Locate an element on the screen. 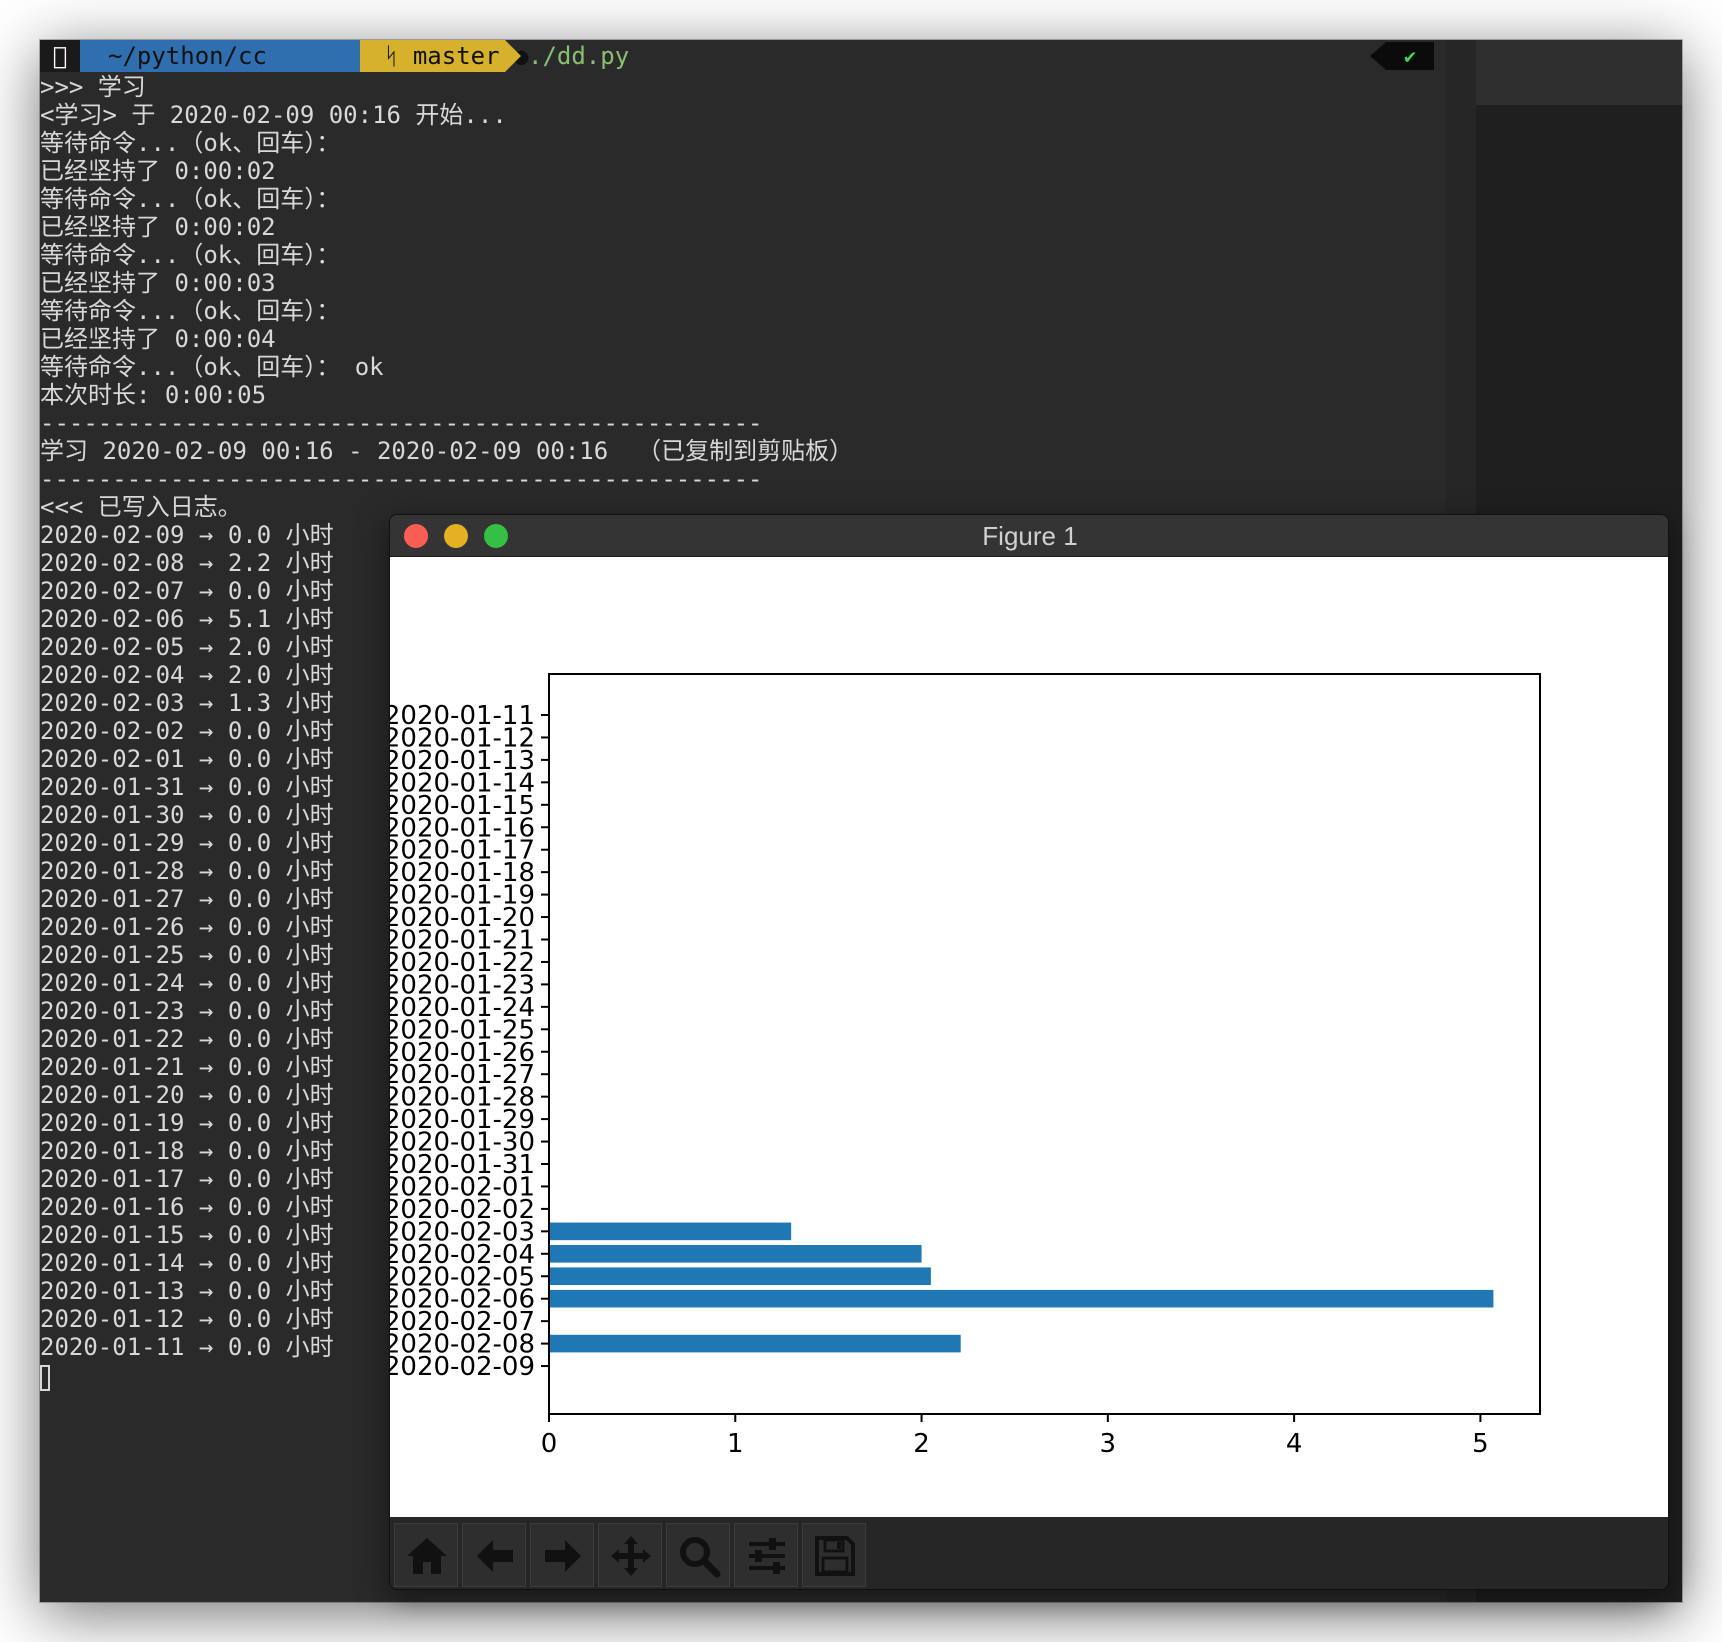 The image size is (1722, 1642). zoom-button is located at coordinates (698, 1555).